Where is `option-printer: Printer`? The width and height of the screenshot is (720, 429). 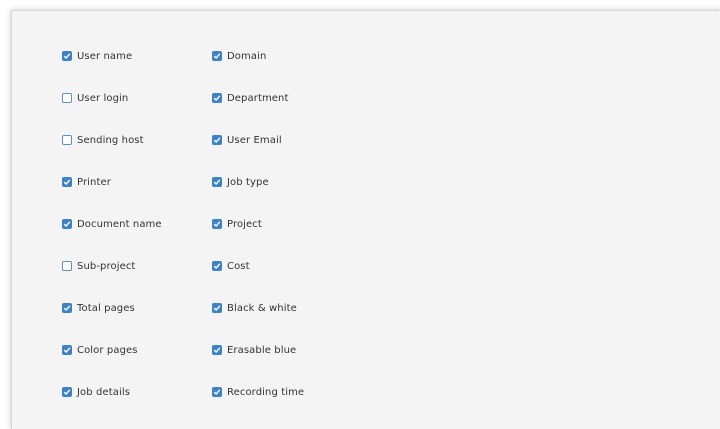 option-printer: Printer is located at coordinates (112, 182).